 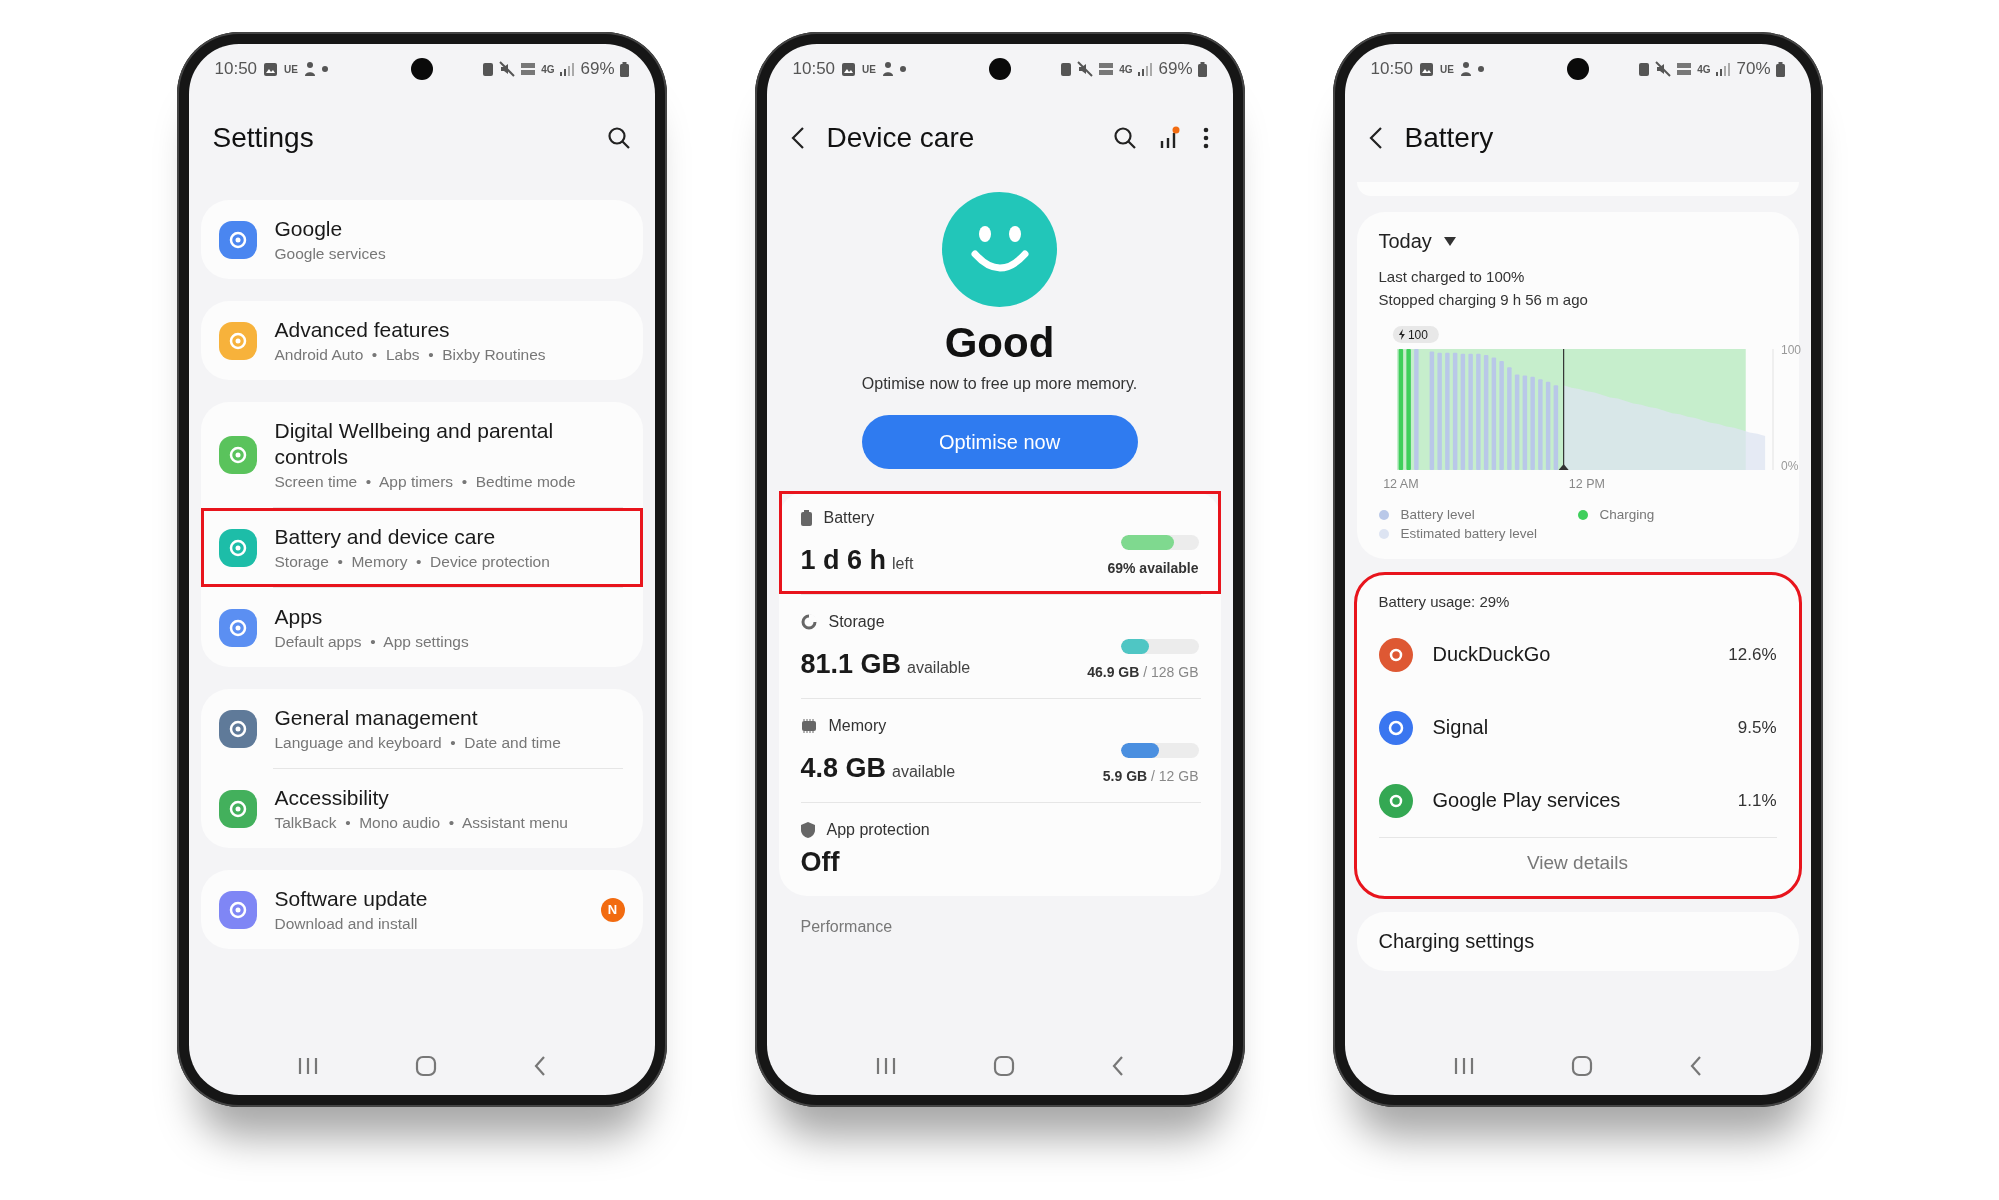 What do you see at coordinates (1627, 514) in the screenshot?
I see `legend-label: Charging` at bounding box center [1627, 514].